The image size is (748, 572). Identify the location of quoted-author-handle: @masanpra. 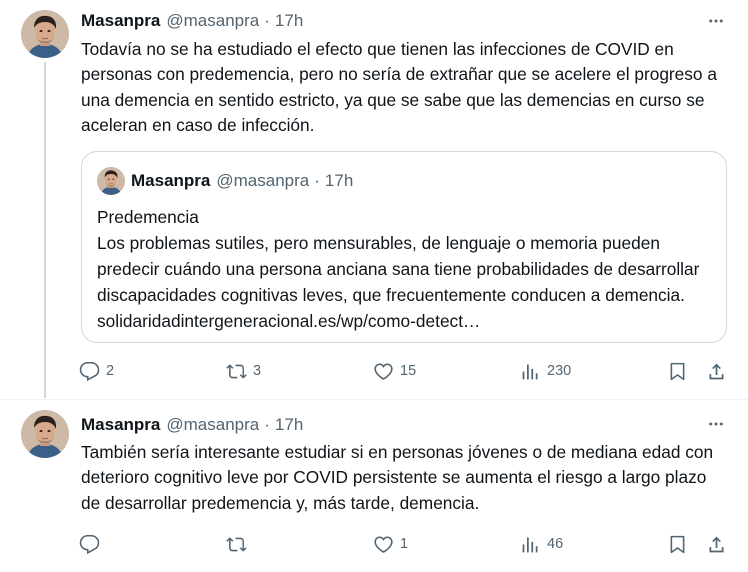
(263, 180).